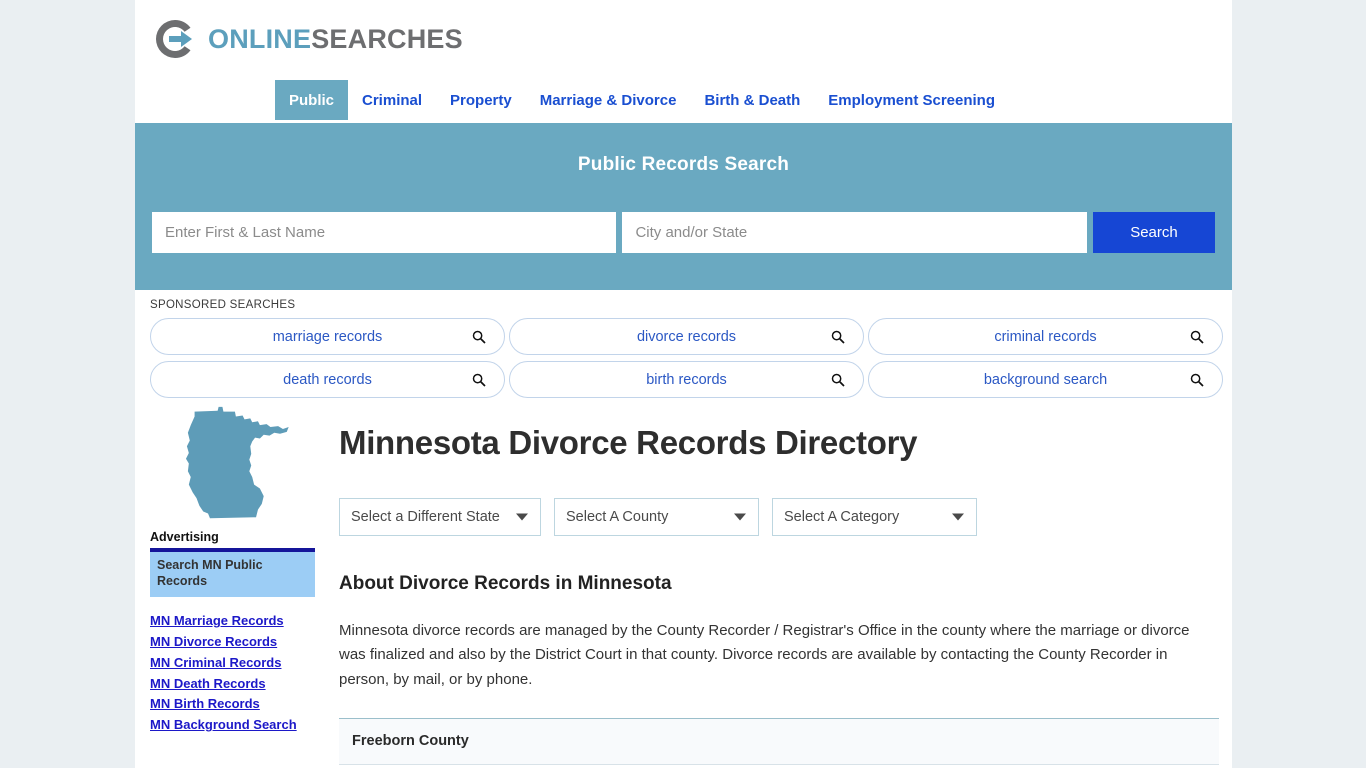 Image resolution: width=1366 pixels, height=768 pixels. Describe the element at coordinates (505, 583) in the screenshot. I see `about-section-title: About Divorce Records in Minnesota` at that location.